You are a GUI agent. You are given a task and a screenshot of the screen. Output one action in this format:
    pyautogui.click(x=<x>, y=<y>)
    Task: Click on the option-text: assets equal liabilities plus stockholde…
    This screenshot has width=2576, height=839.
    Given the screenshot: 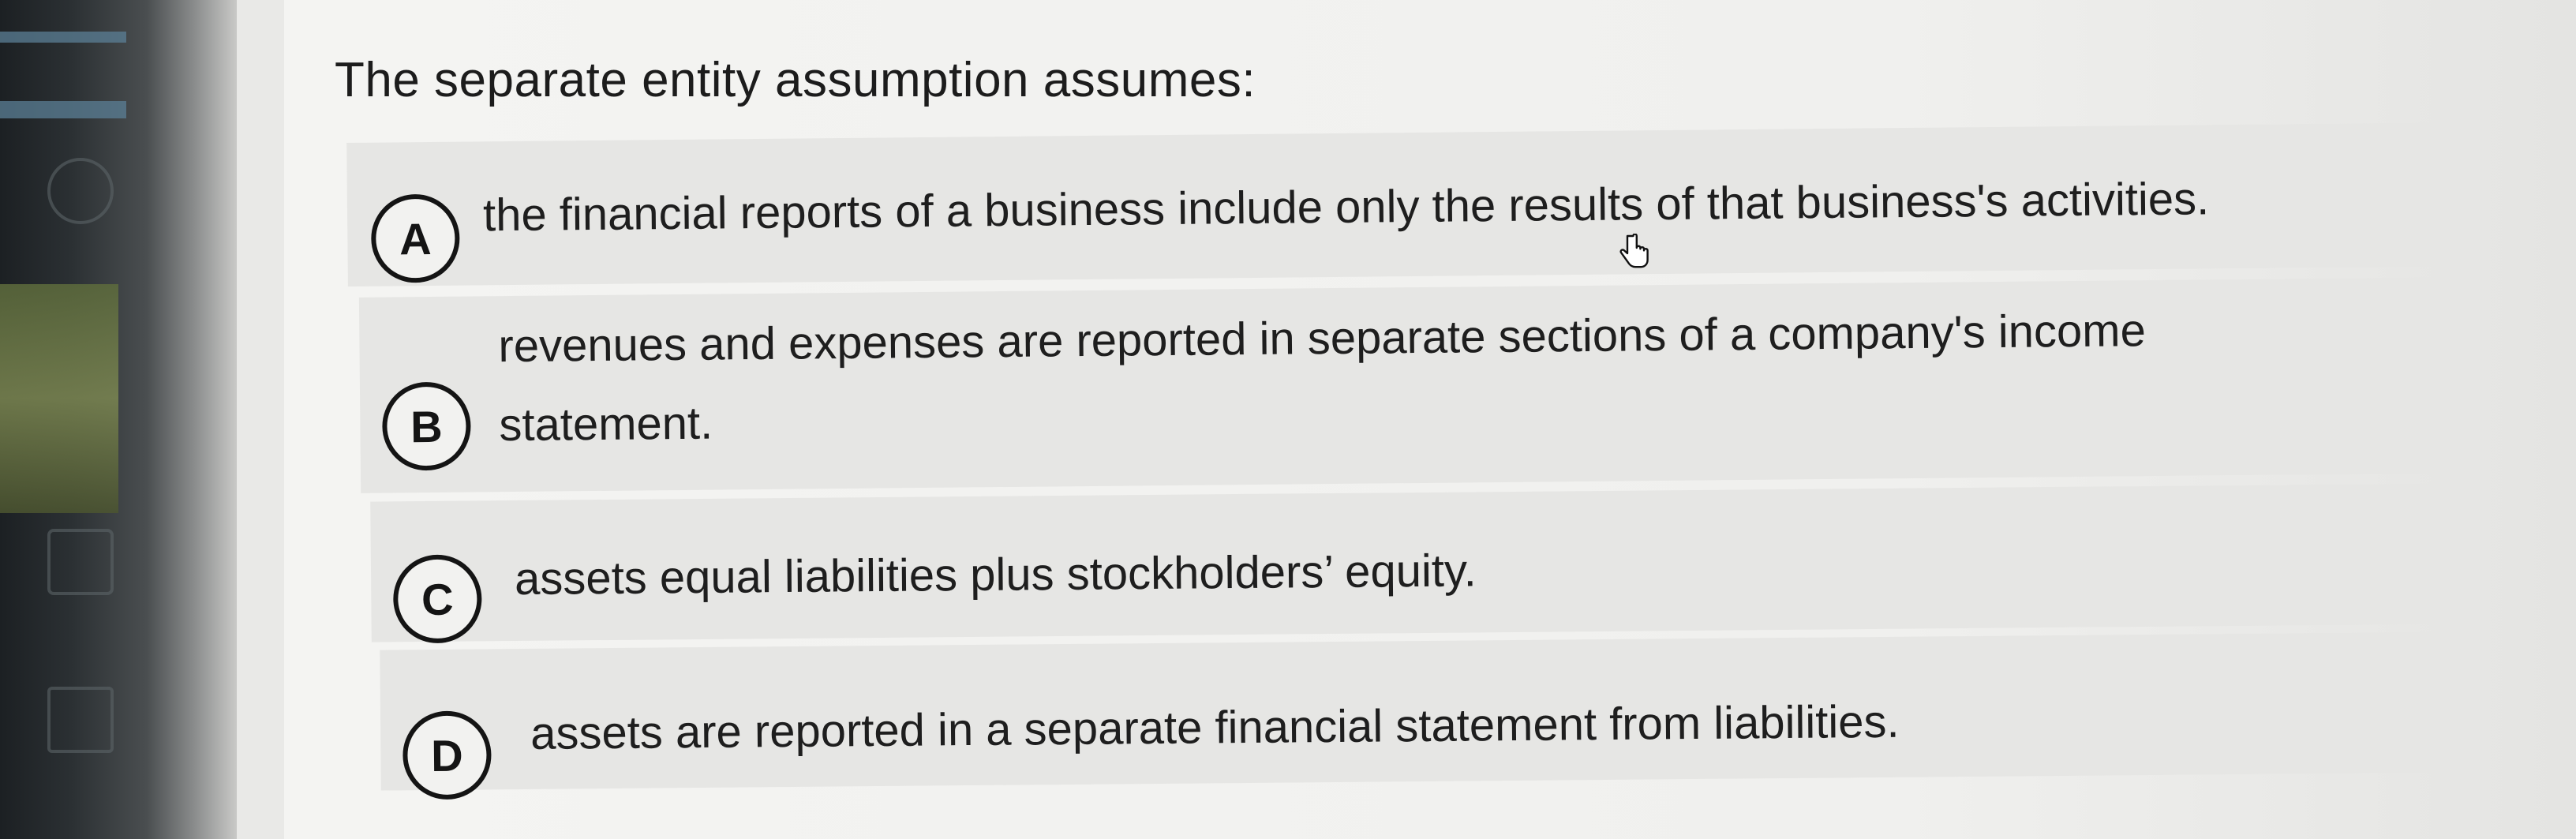 What is the action you would take?
    pyautogui.click(x=996, y=575)
    